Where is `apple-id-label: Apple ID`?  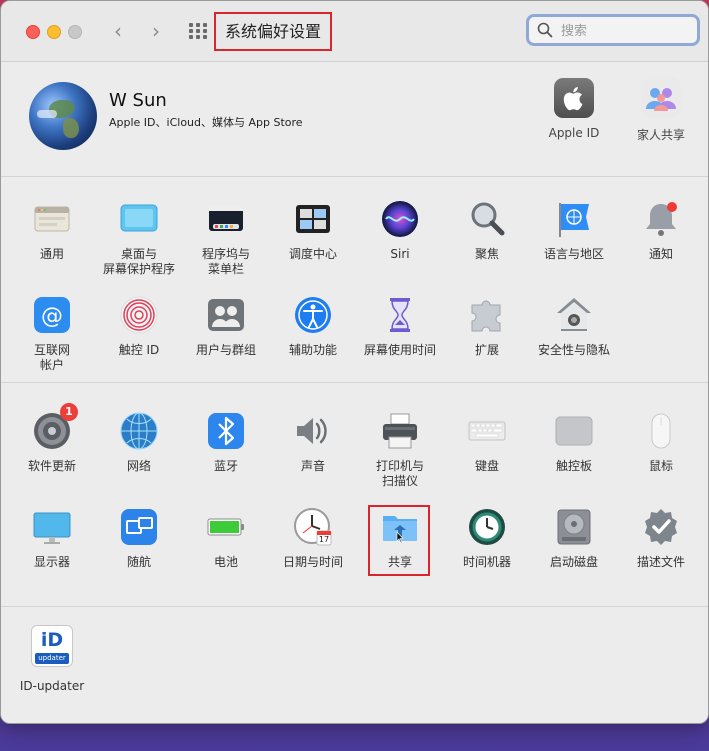 apple-id-label: Apple ID is located at coordinates (574, 133).